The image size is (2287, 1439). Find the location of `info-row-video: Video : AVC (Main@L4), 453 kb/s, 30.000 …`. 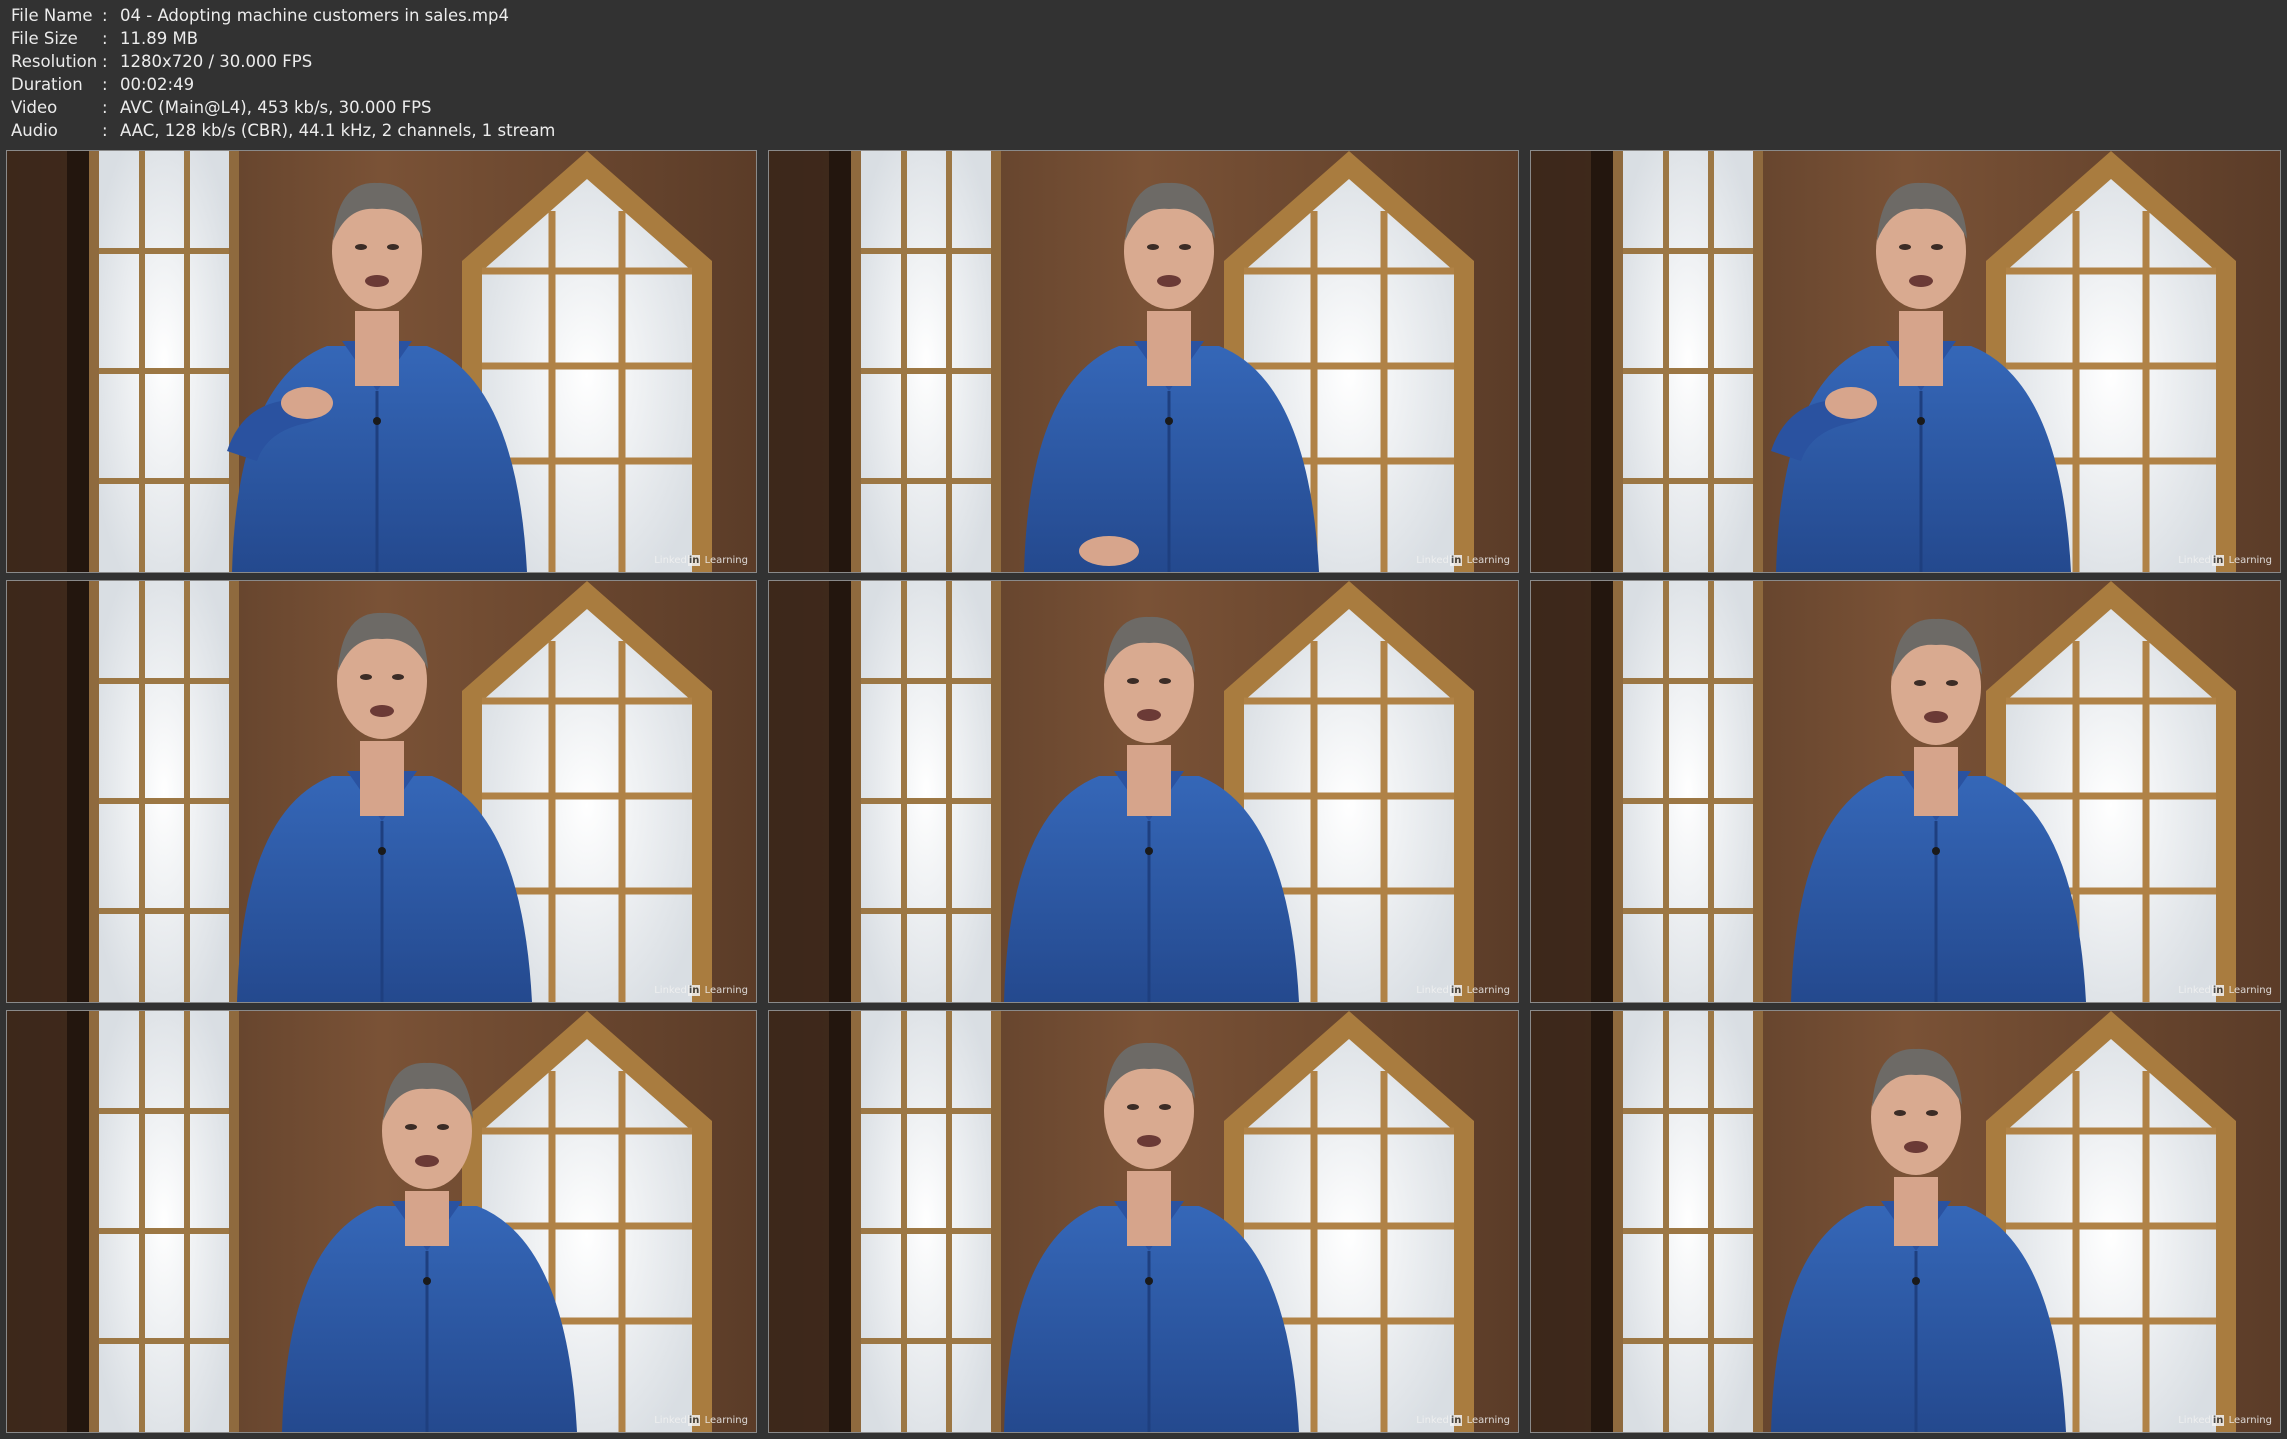

info-row-video: Video : AVC (Main@L4), 453 kb/s, 30.000 … is located at coordinates (283, 107).